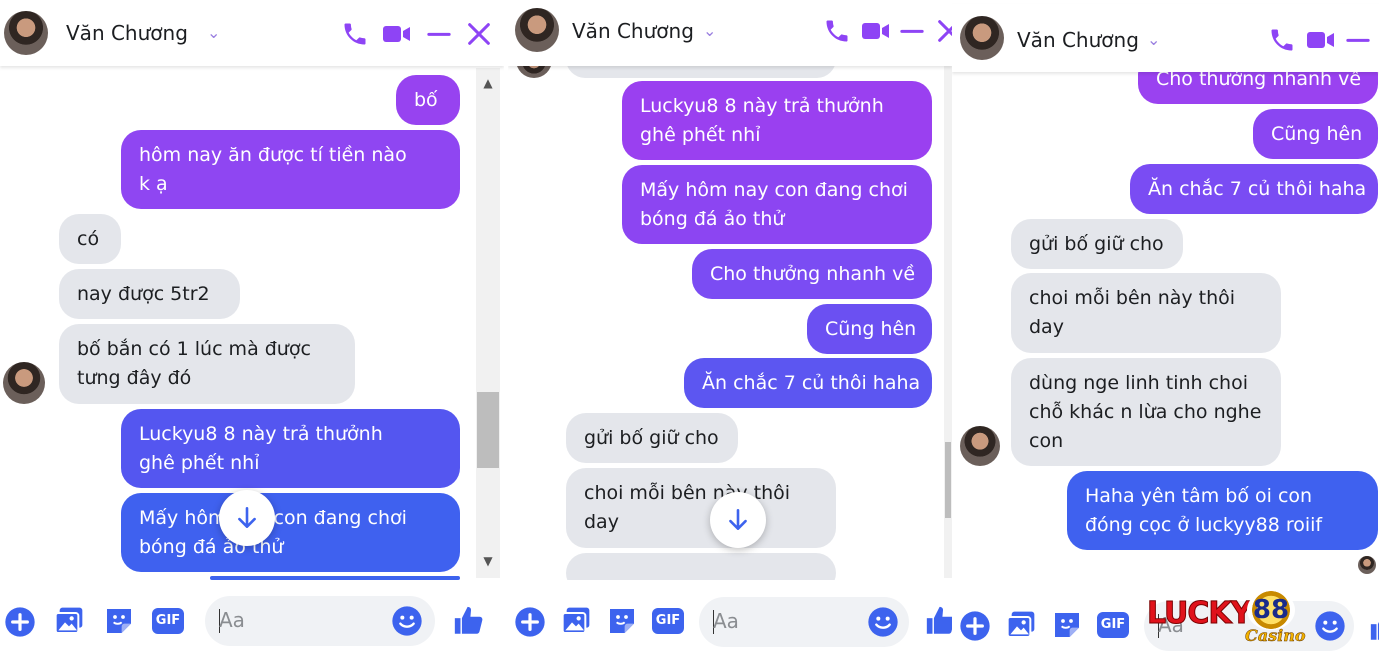  I want to click on scrollbar: ▲ ▼, so click(488, 323).